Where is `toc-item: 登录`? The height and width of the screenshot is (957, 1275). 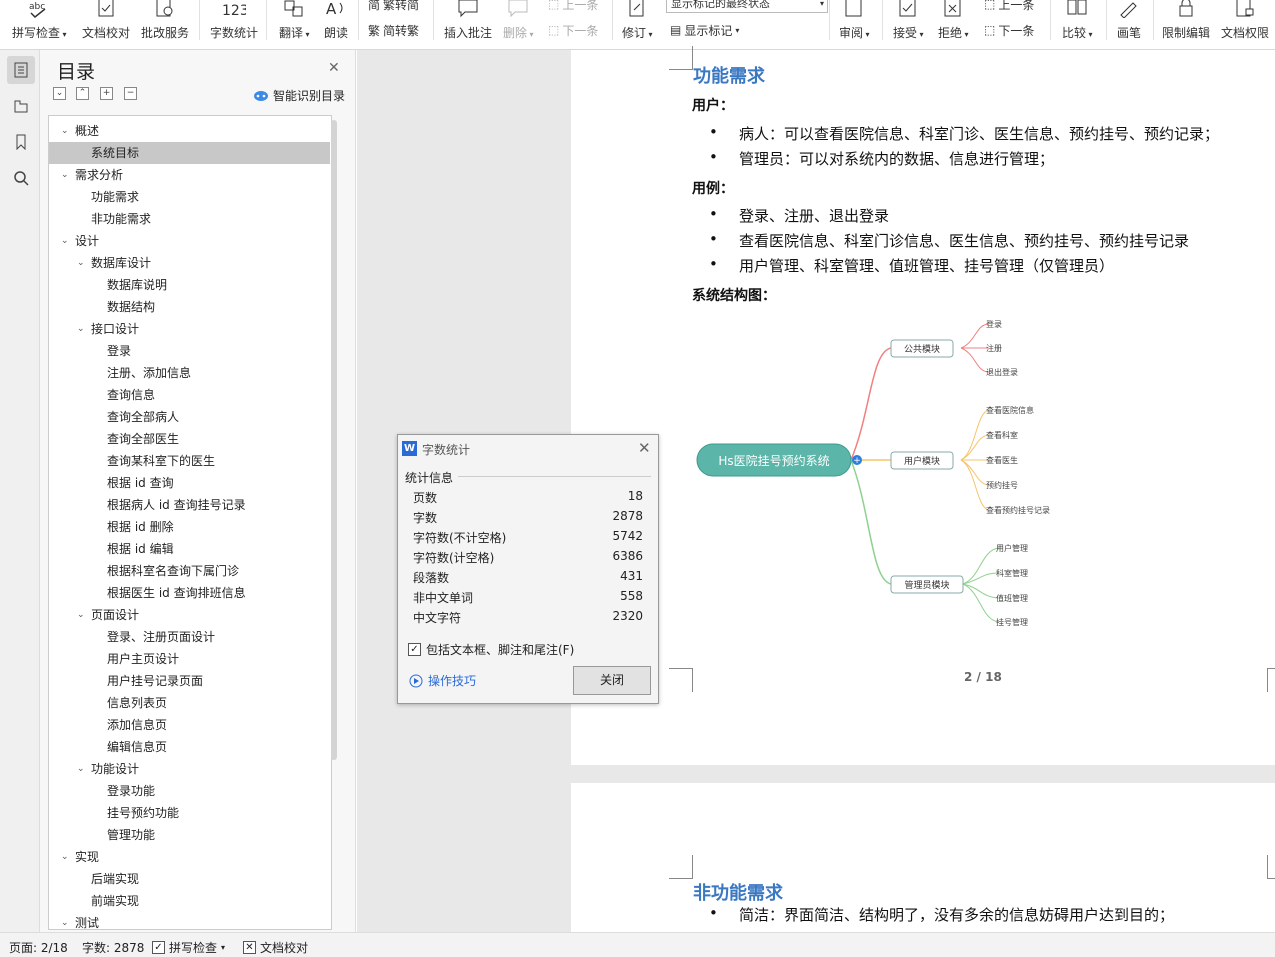 toc-item: 登录 is located at coordinates (189, 351).